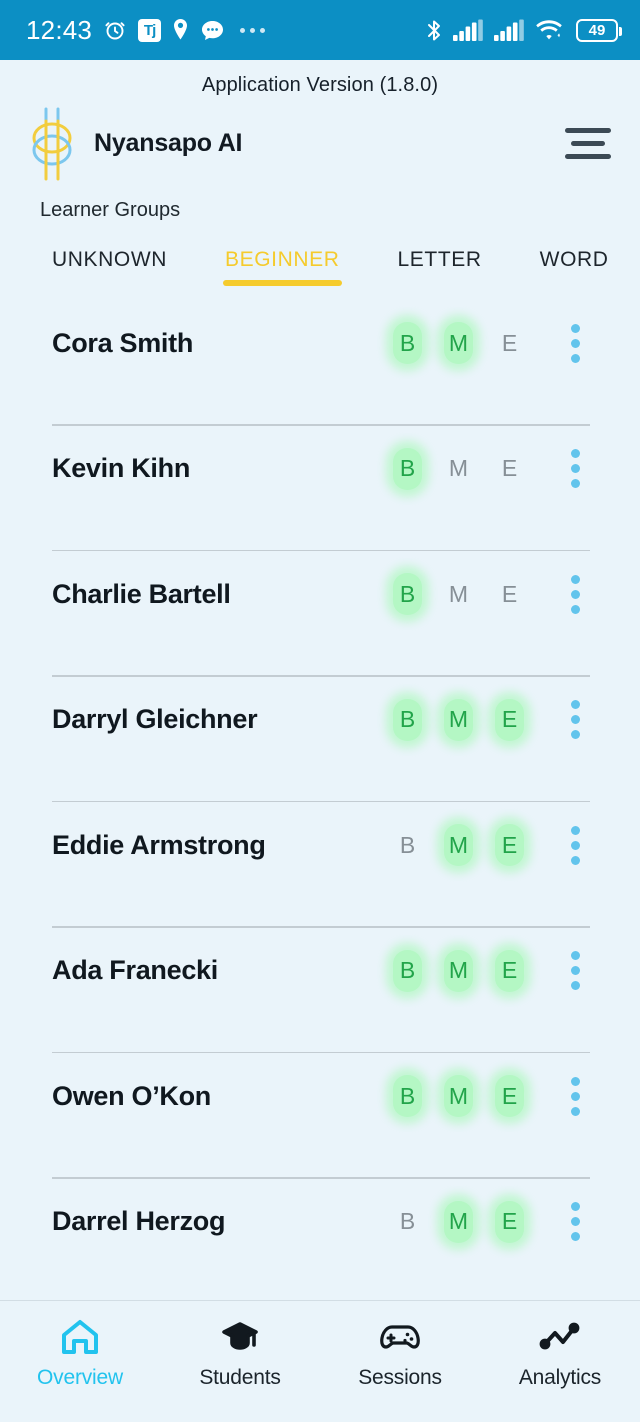 The height and width of the screenshot is (1422, 640). What do you see at coordinates (560, 1377) in the screenshot?
I see `nav-label-analytics: Analytics` at bounding box center [560, 1377].